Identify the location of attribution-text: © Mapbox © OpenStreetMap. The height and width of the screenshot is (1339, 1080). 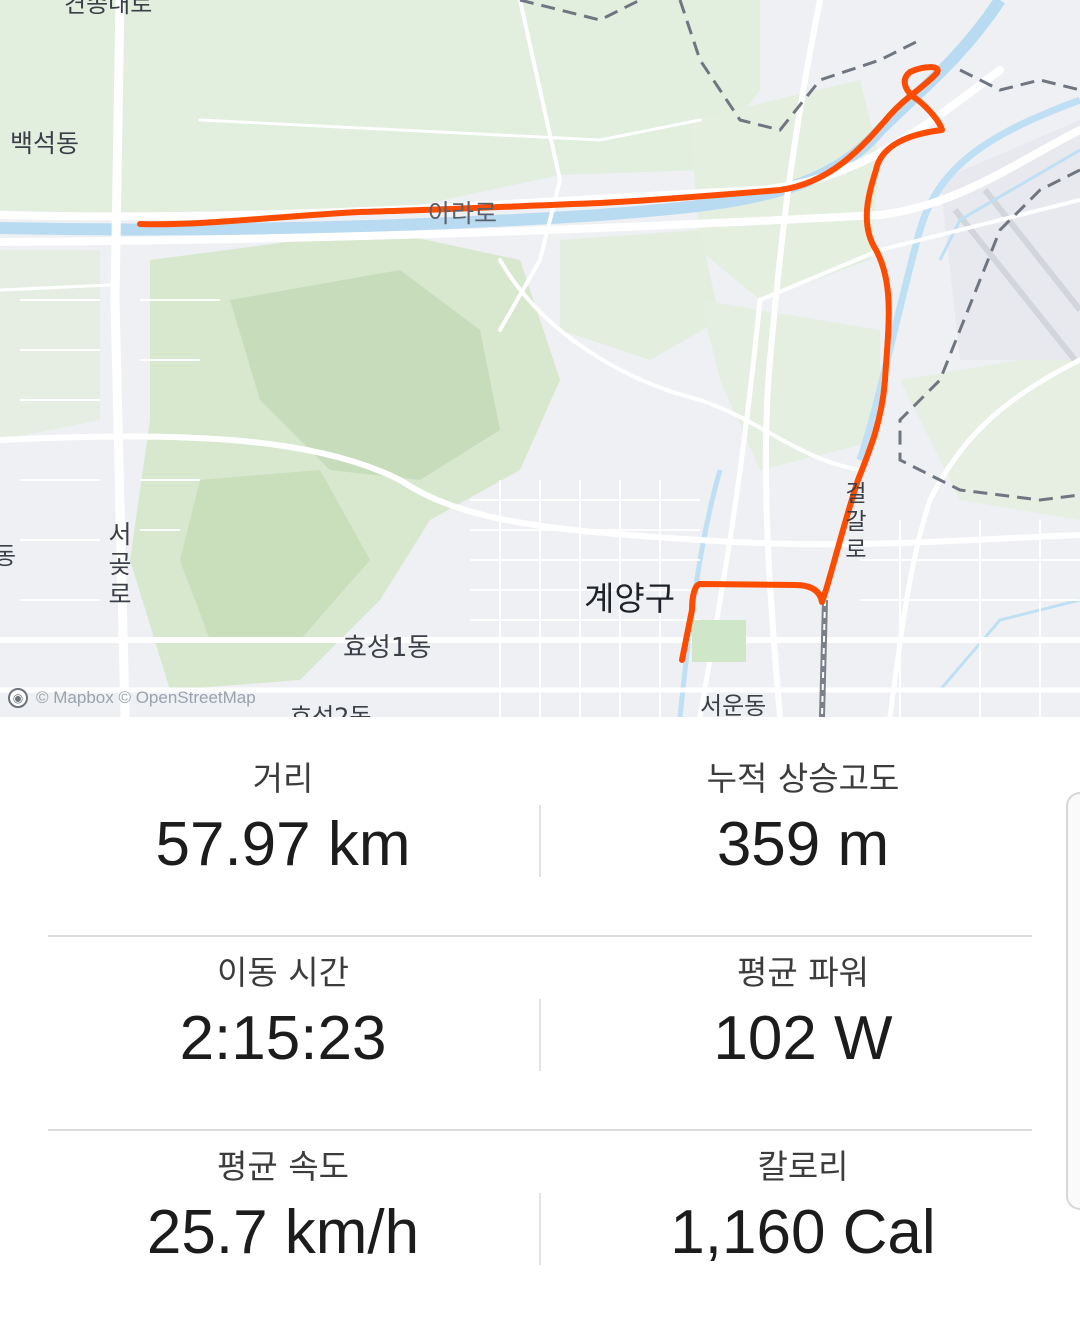
(146, 697).